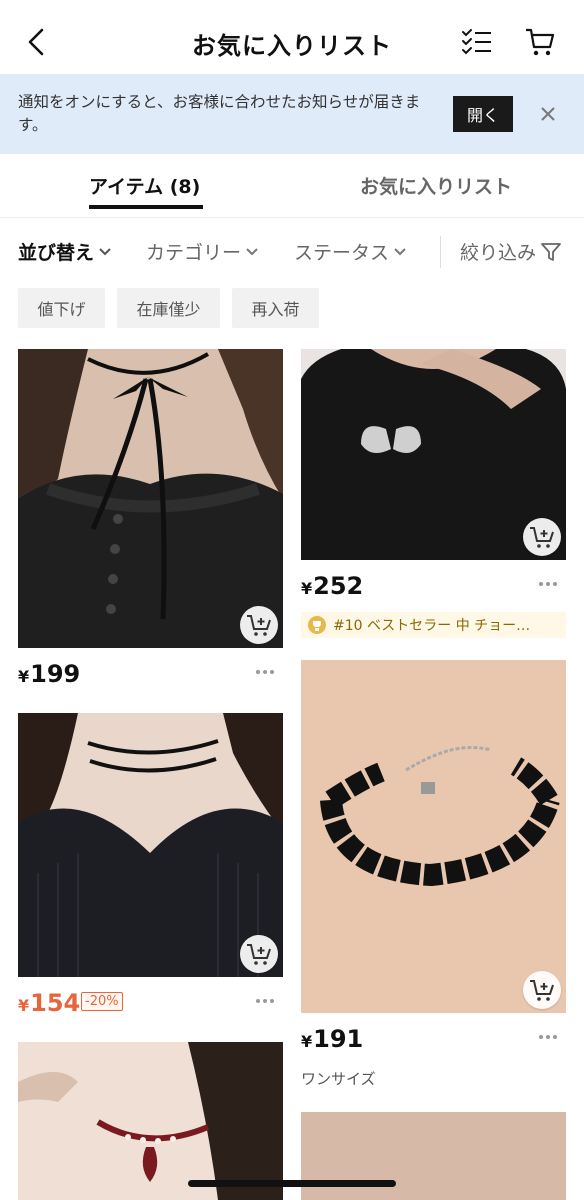 The width and height of the screenshot is (584, 1200). Describe the element at coordinates (338, 586) in the screenshot. I see `price-value: 252` at that location.